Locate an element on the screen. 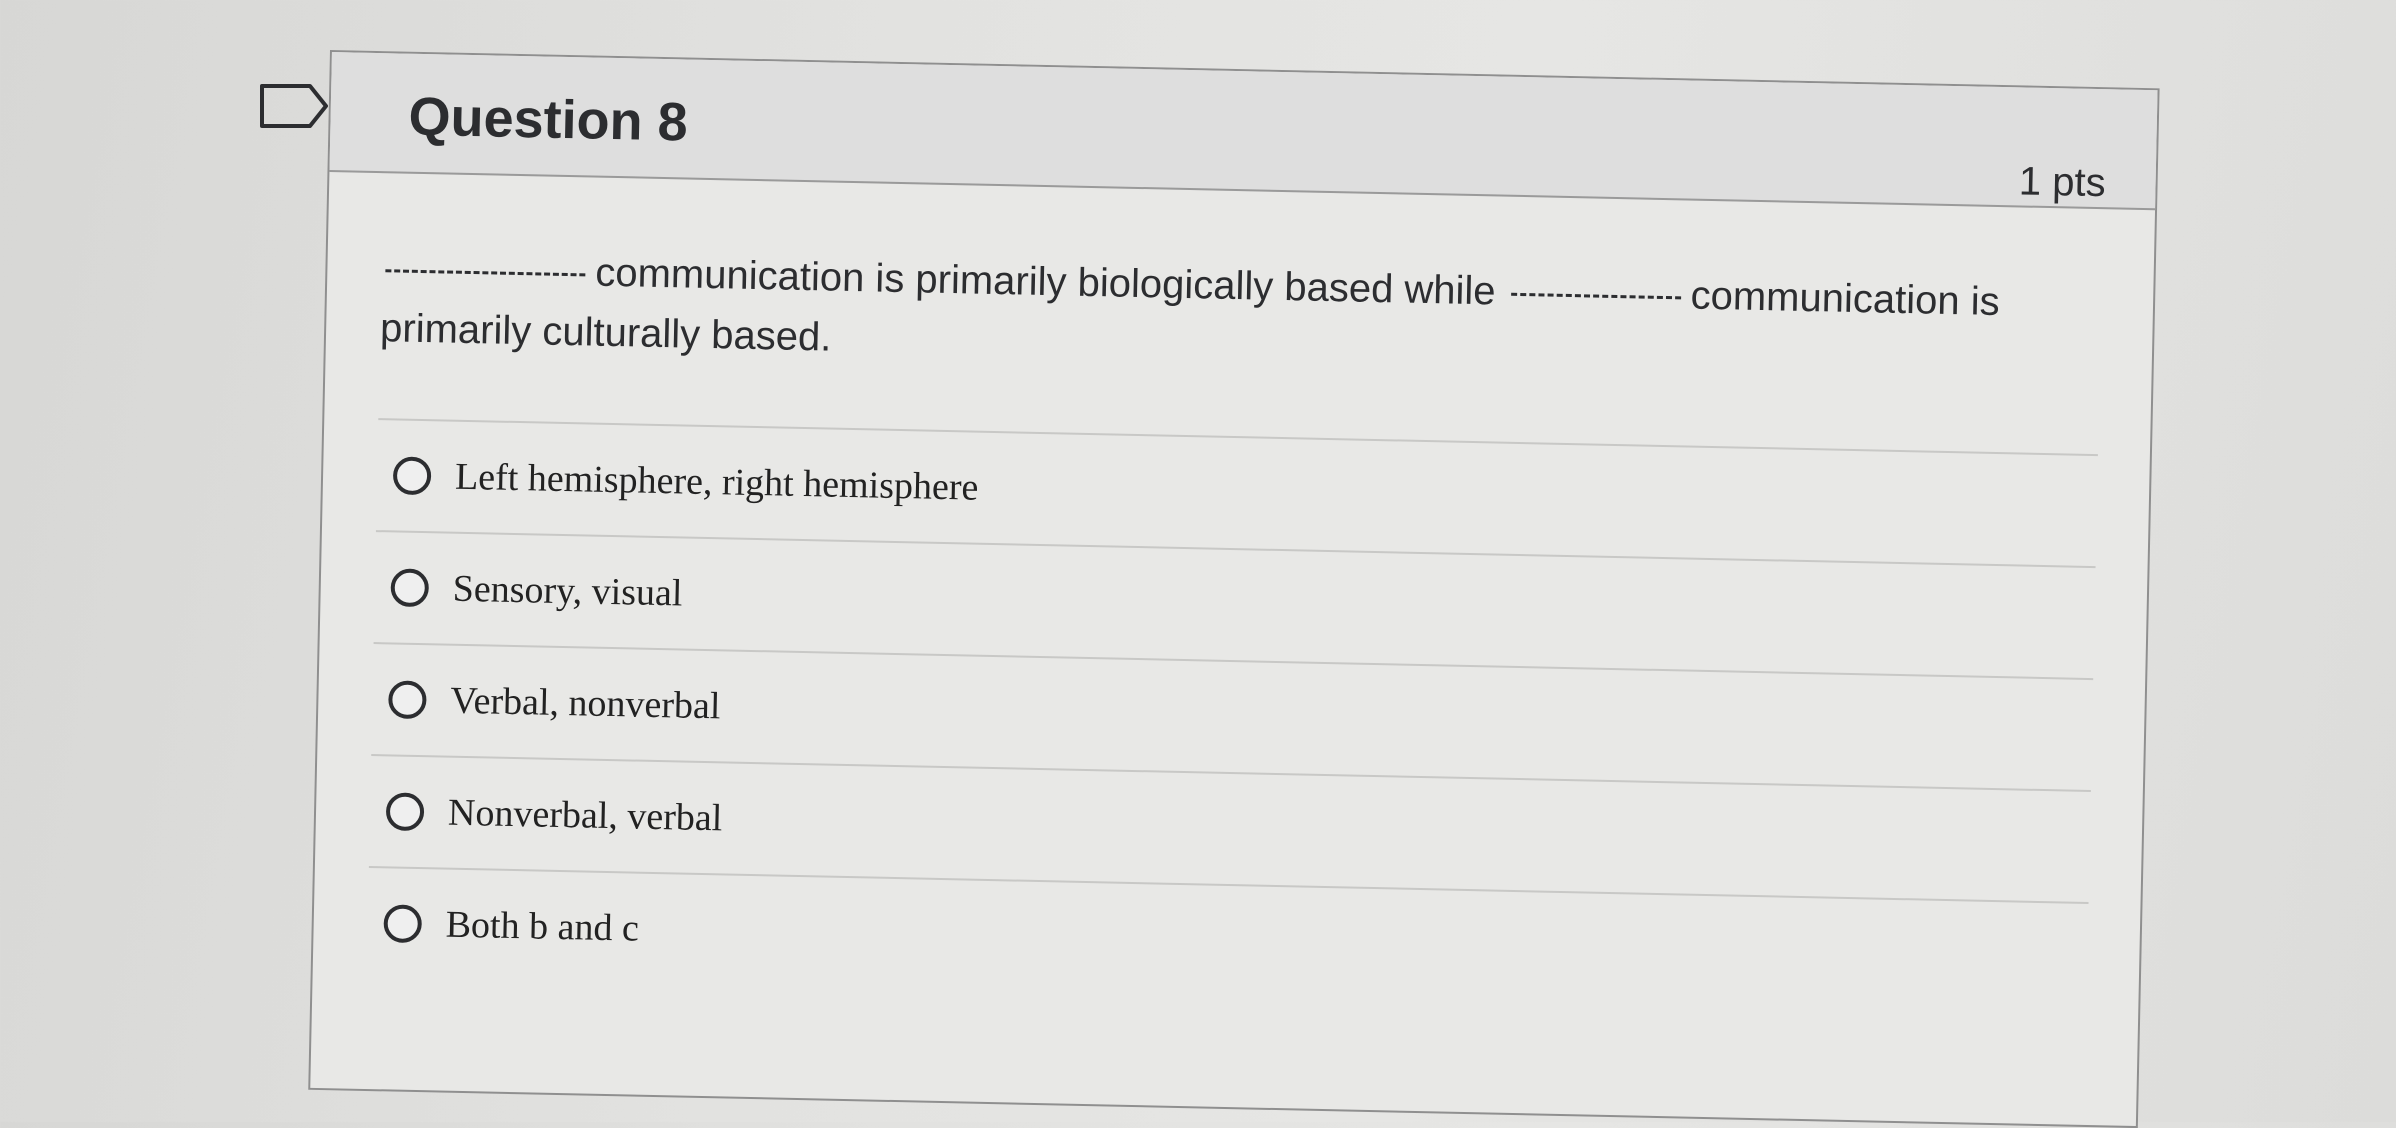 The image size is (2396, 1128). question-header: Question 8 1 pts is located at coordinates (1243, 131).